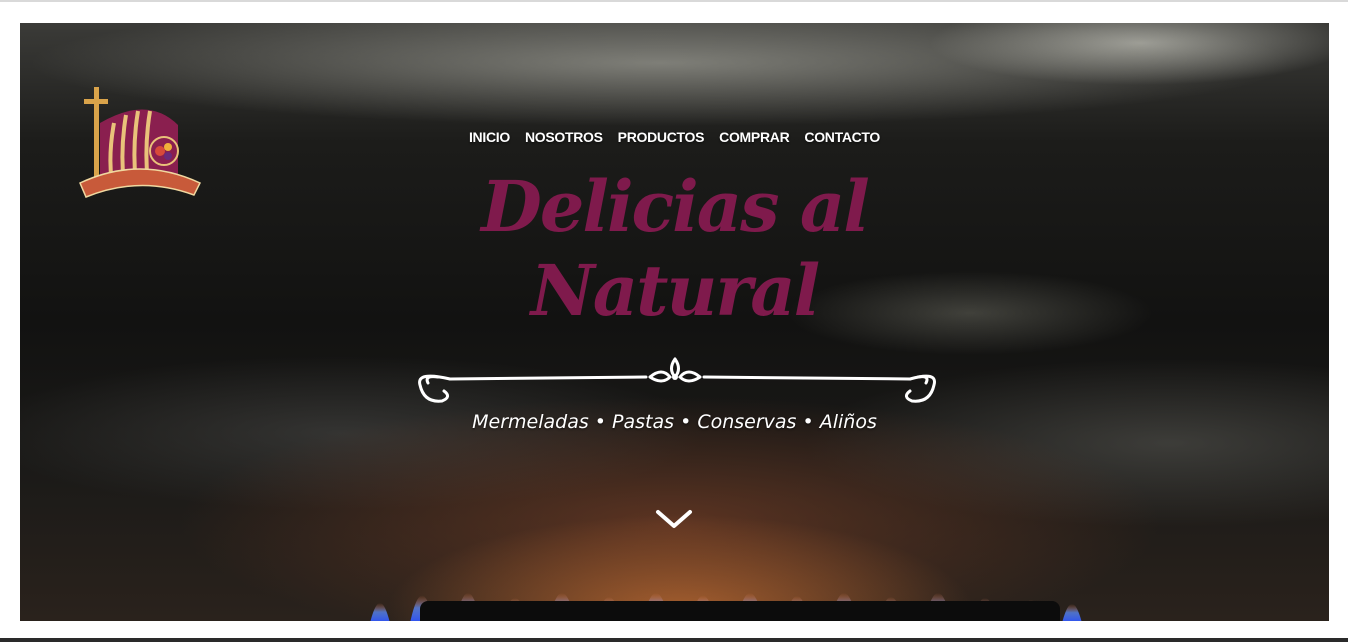 This screenshot has height=642, width=1348. What do you see at coordinates (489, 137) in the screenshot?
I see `nav-item-inicio: INICIO` at bounding box center [489, 137].